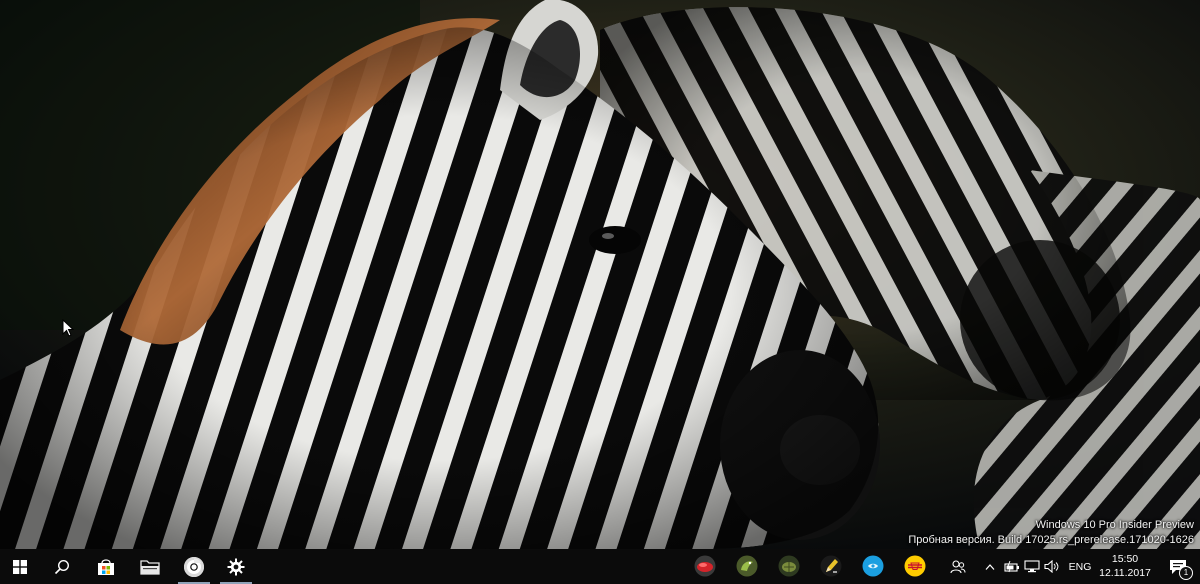 The width and height of the screenshot is (1200, 584). Describe the element at coordinates (1125, 573) in the screenshot. I see `clock-date: 12.11.2017` at that location.